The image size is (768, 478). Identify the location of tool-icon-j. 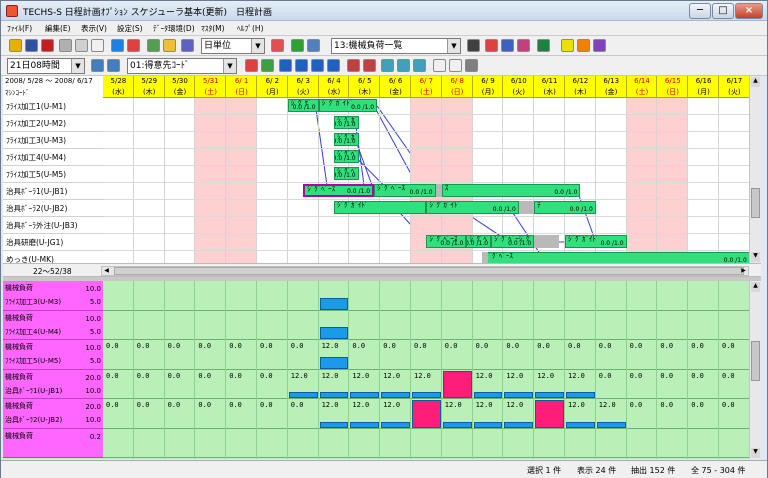
(403, 65).